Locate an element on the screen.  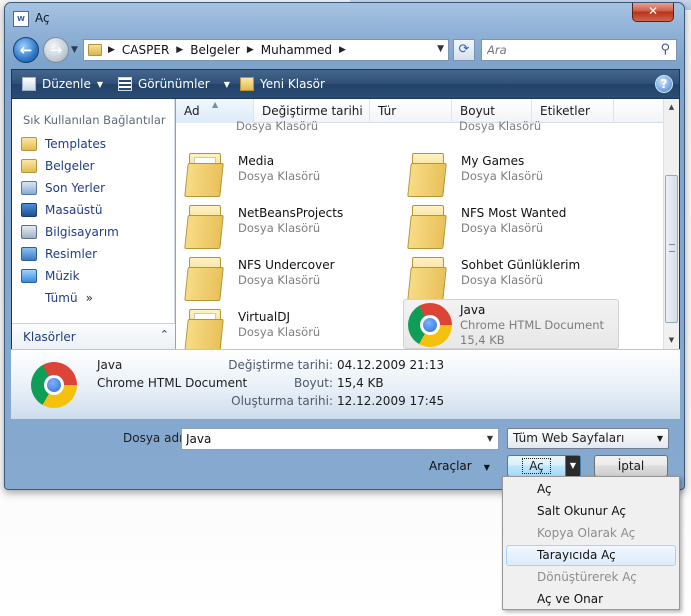
views-menu: Görünümler ▼ is located at coordinates (174, 84).